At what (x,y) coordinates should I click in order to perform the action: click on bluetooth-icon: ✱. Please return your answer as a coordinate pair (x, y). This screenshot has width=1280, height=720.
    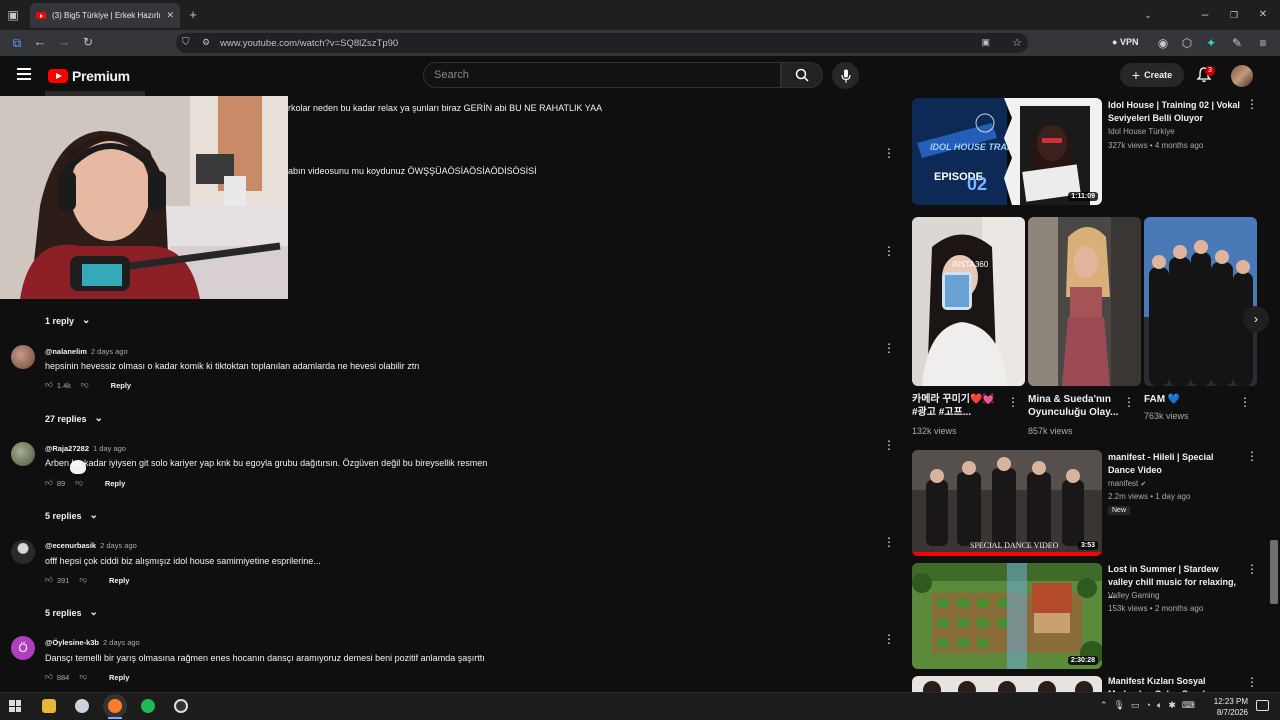
    Looking at the image, I should click on (1172, 705).